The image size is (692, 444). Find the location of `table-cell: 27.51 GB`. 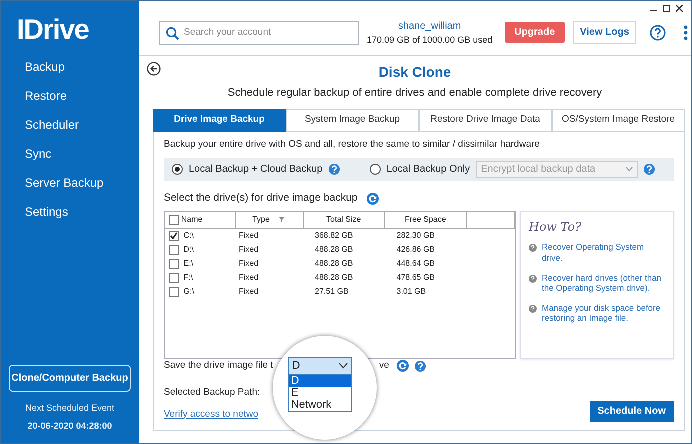

table-cell: 27.51 GB is located at coordinates (332, 291).